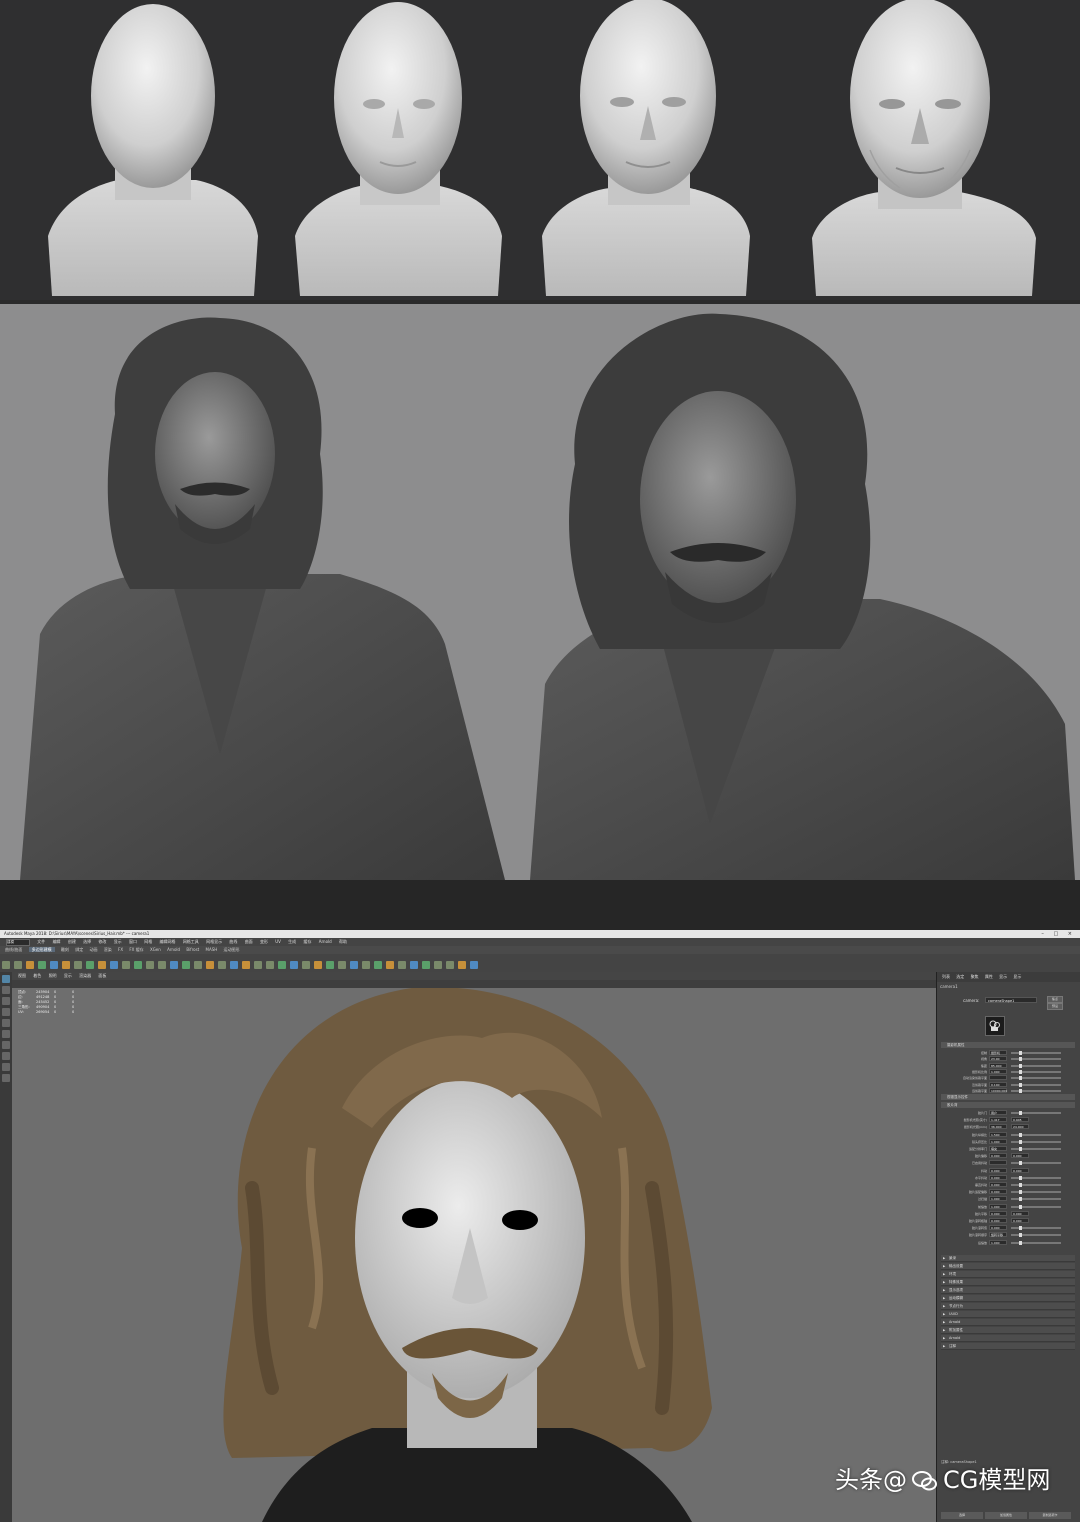 This screenshot has height=1522, width=1080. What do you see at coordinates (325, 941) in the screenshot?
I see `menu-arnold: Arnold` at bounding box center [325, 941].